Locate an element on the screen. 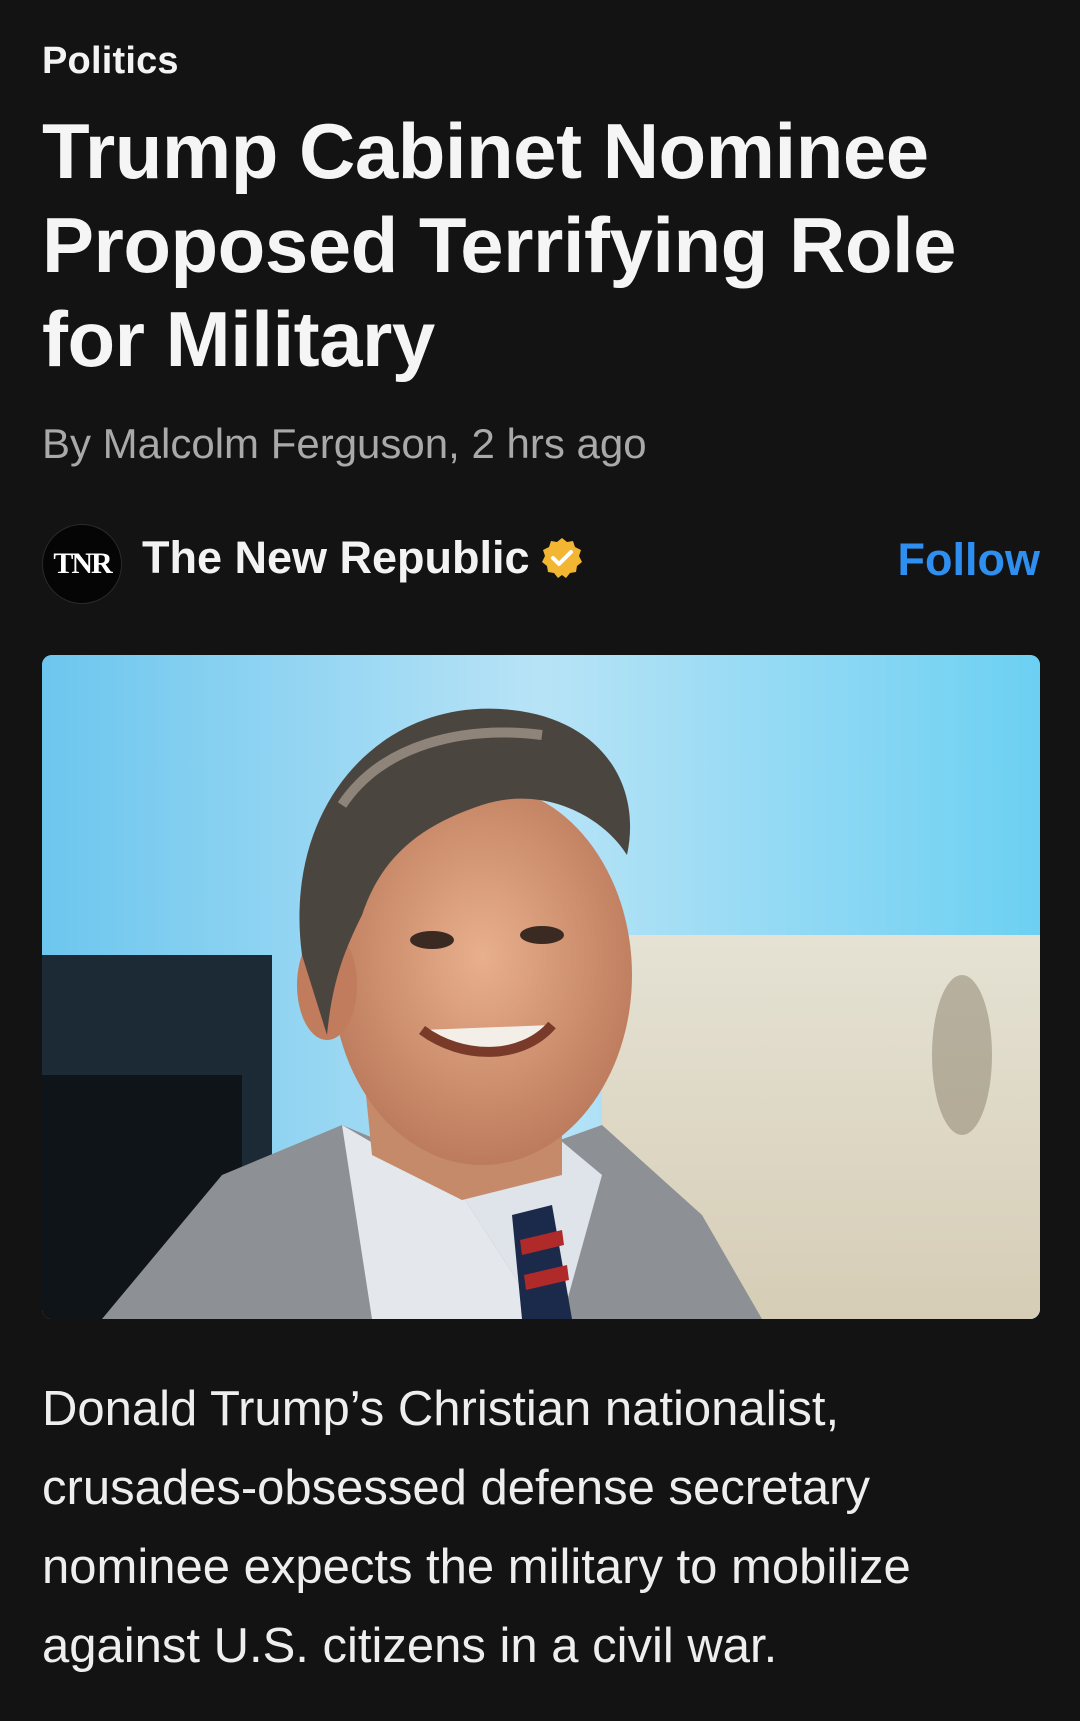 The width and height of the screenshot is (1080, 1721). follow-button: Follow is located at coordinates (969, 560).